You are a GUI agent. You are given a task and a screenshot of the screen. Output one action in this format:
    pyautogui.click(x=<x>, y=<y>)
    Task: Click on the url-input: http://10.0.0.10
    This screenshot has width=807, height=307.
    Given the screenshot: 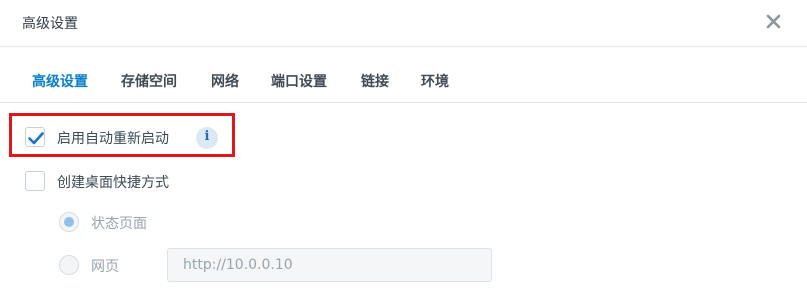 What is the action you would take?
    pyautogui.click(x=329, y=265)
    